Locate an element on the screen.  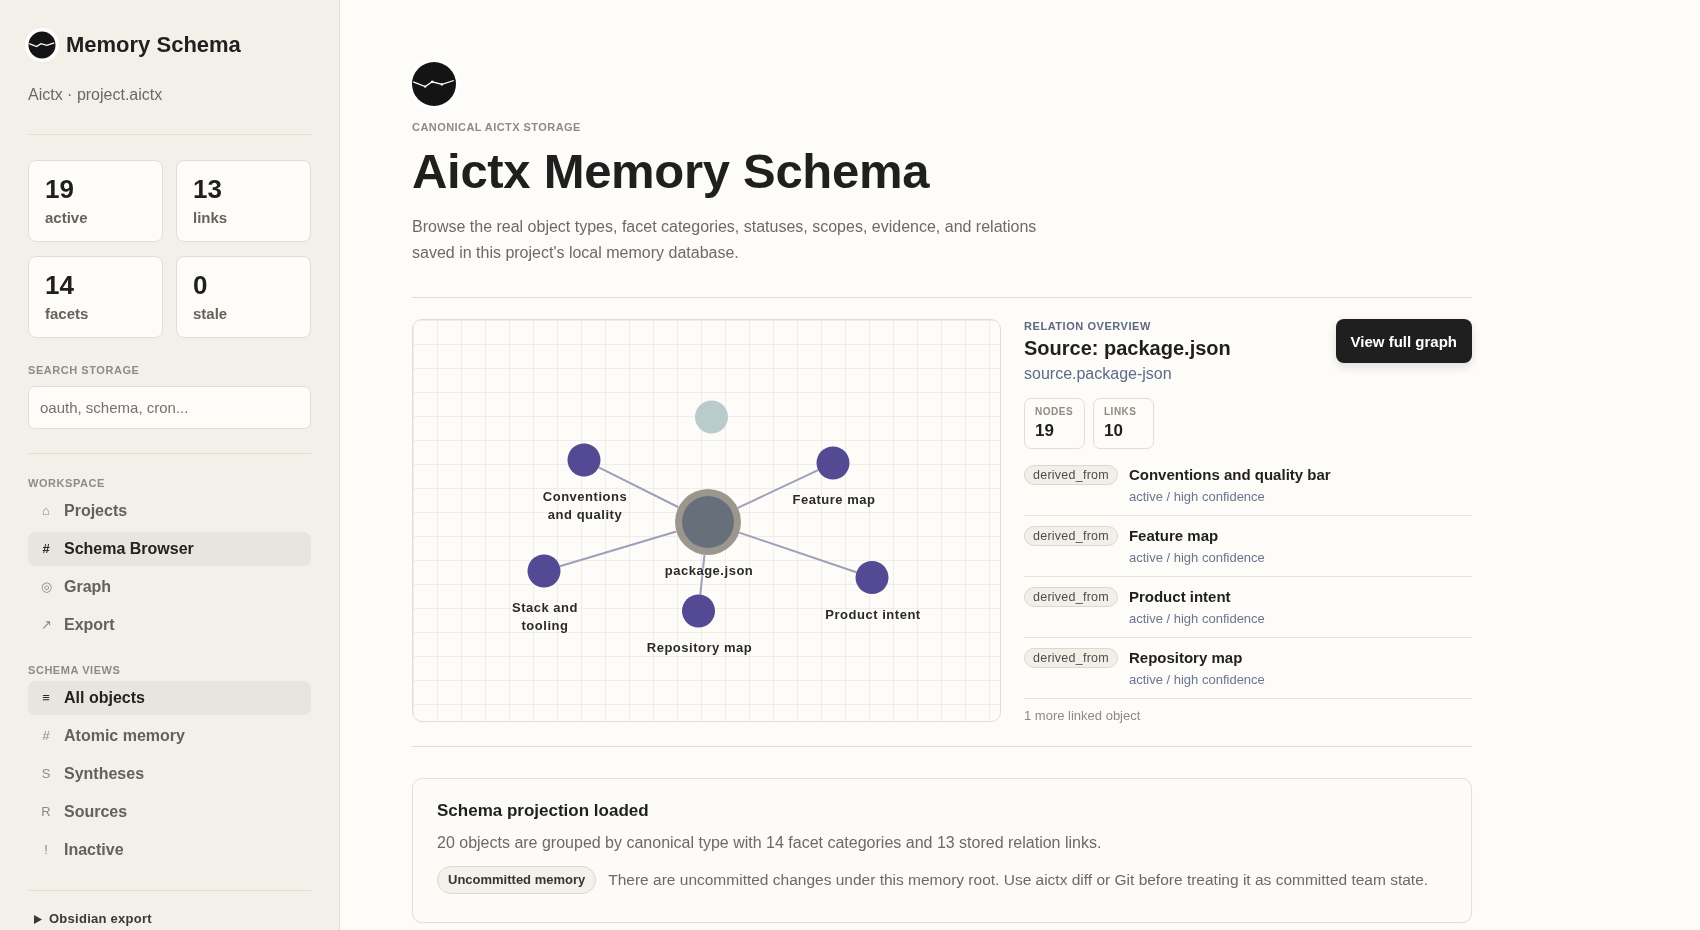
stat-value: 19 is located at coordinates (60, 189).